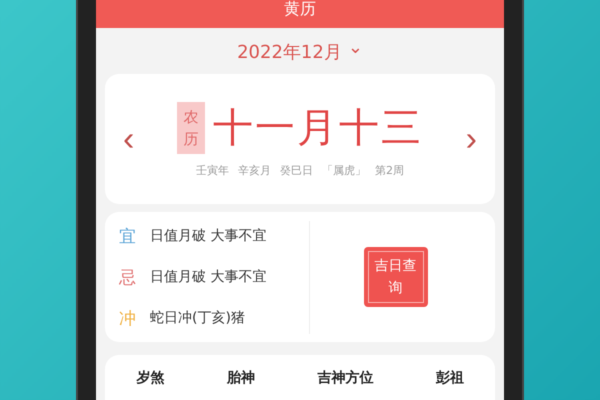 The height and width of the screenshot is (400, 600). Describe the element at coordinates (300, 52) in the screenshot. I see `month-picker: 2022年12月 ⌄` at that location.